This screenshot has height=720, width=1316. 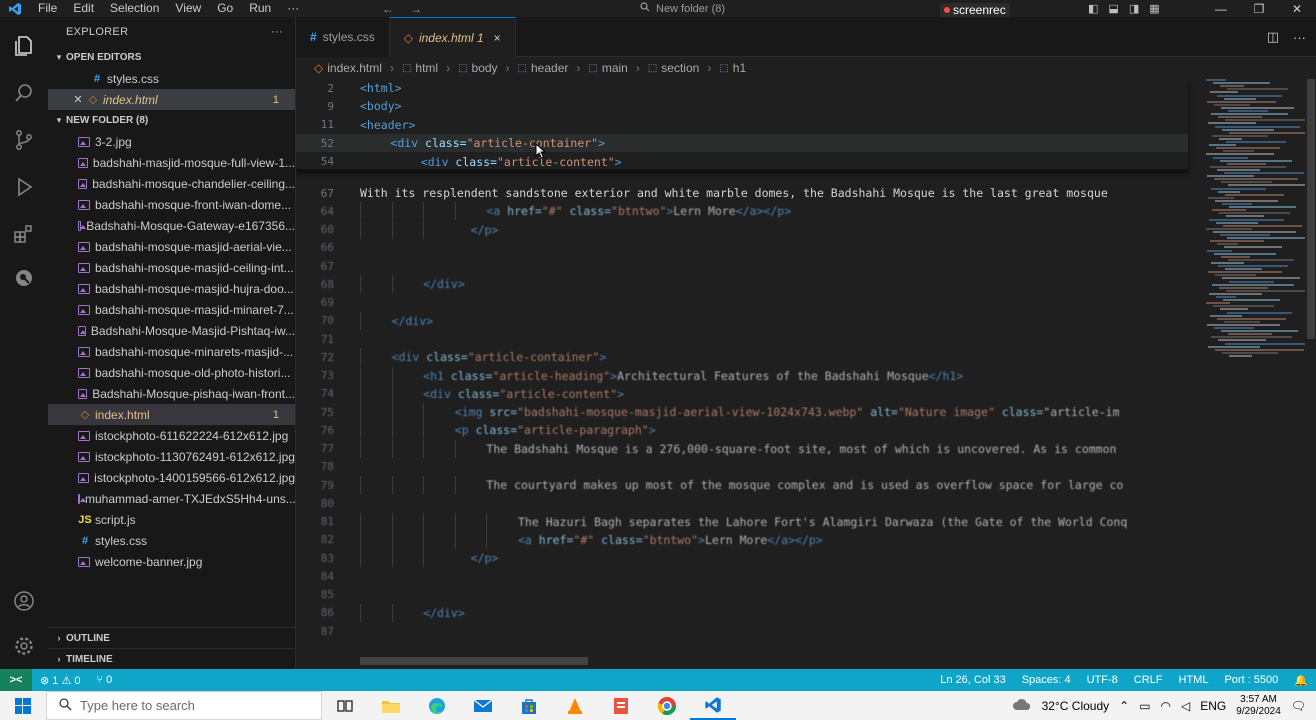 What do you see at coordinates (742, 357) in the screenshot?
I see `code-line: 72 <div class="article-container">` at bounding box center [742, 357].